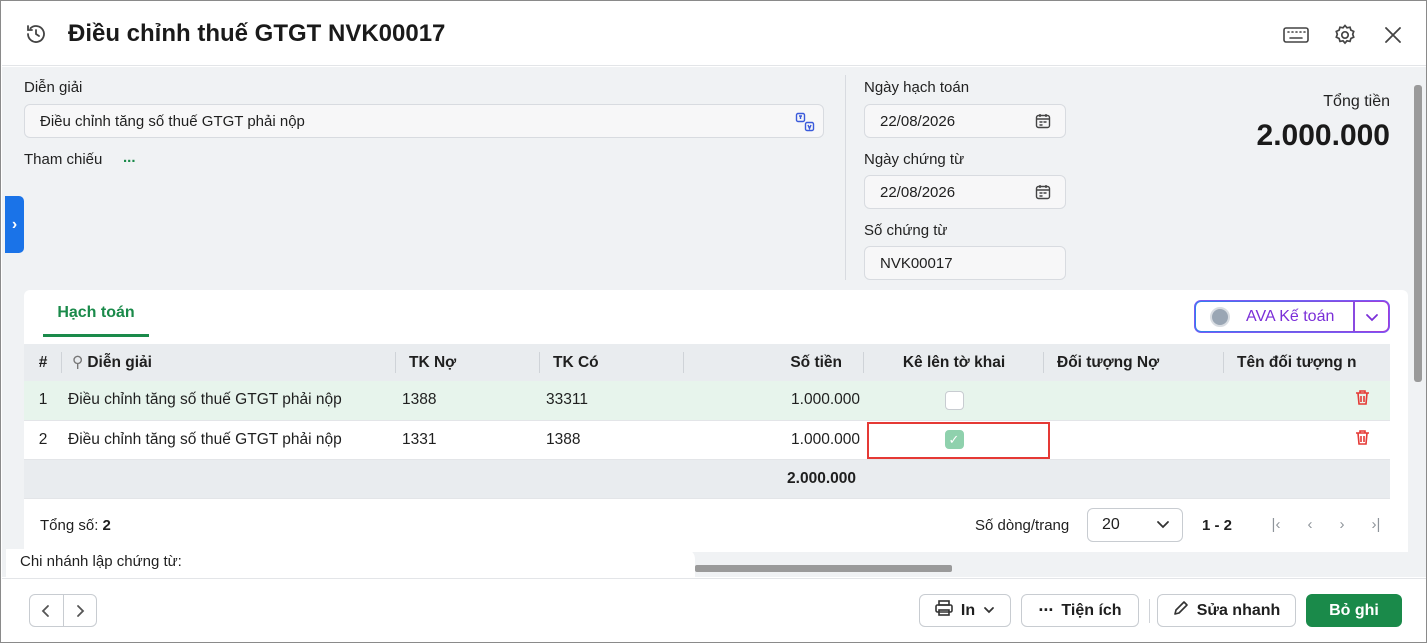 Image resolution: width=1427 pixels, height=643 pixels. What do you see at coordinates (1418, 233) in the screenshot?
I see `vertical-scrollbar` at bounding box center [1418, 233].